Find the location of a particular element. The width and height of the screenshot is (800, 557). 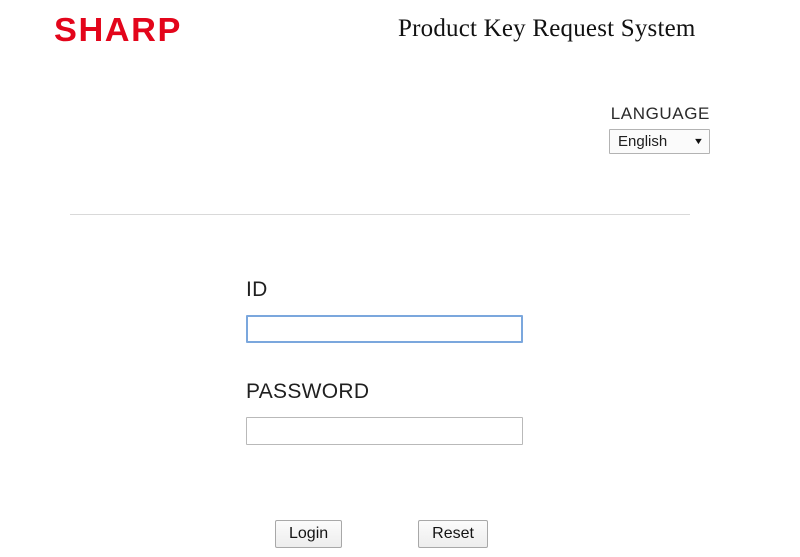

language-select: English ▼ is located at coordinates (659, 141).